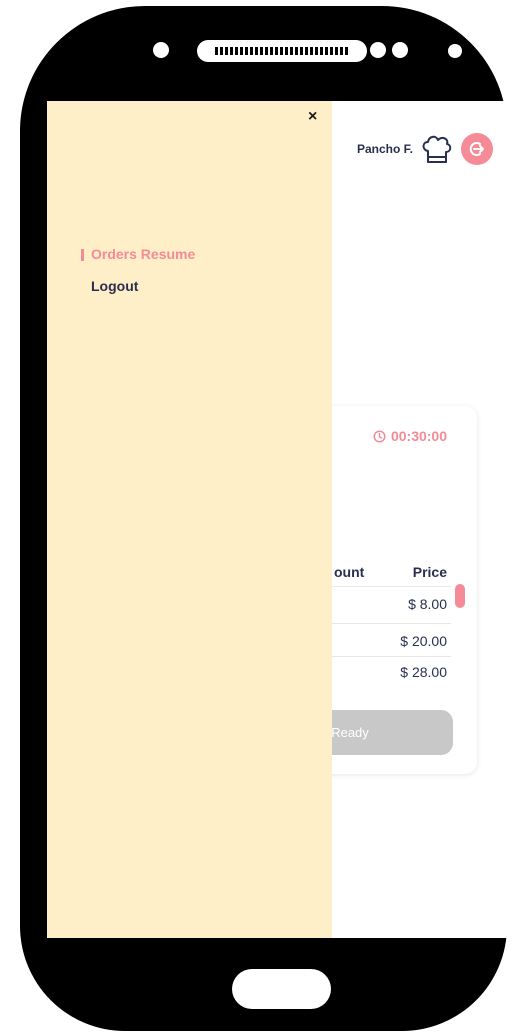 The image size is (527, 1035). Describe the element at coordinates (437, 149) in the screenshot. I see `chef-hat-icon` at that location.